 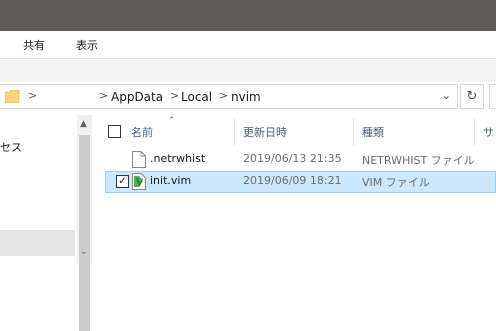 What do you see at coordinates (37, 243) in the screenshot?
I see `nav-item-selected` at bounding box center [37, 243].